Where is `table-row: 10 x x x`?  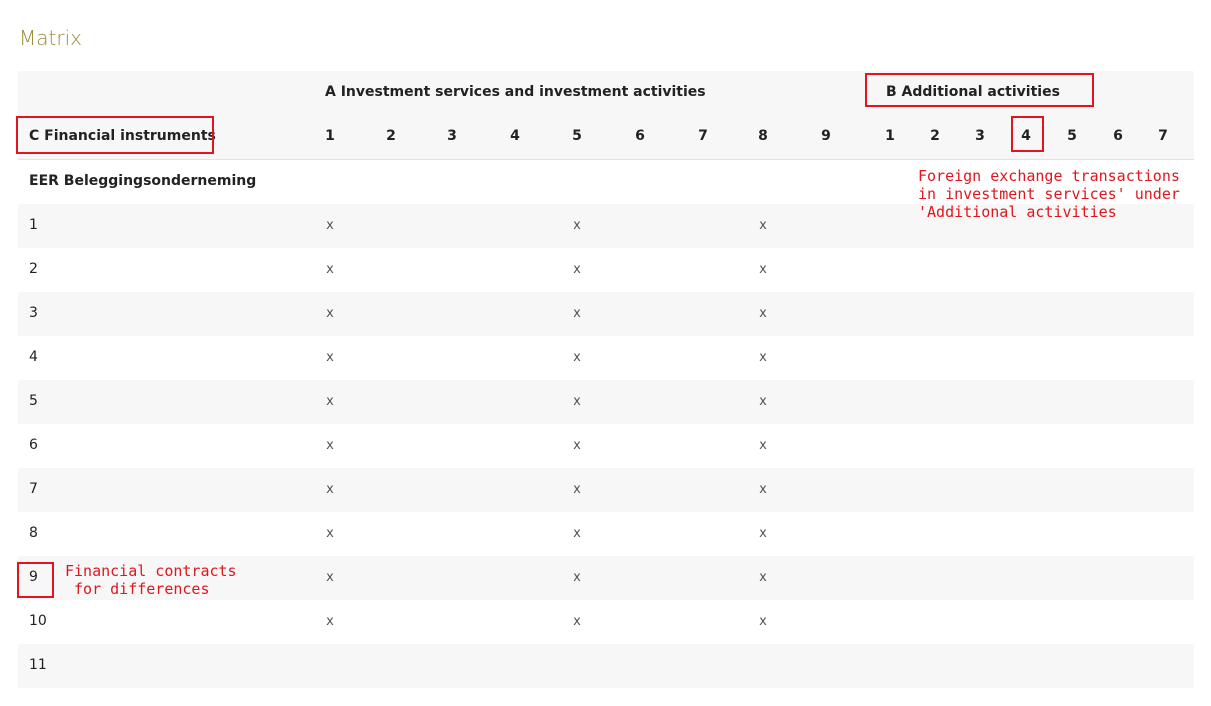
table-row: 10 x x x is located at coordinates (606, 622).